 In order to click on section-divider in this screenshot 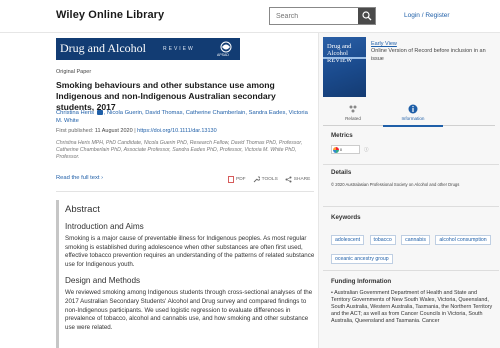, I will do `click(185, 191)`.